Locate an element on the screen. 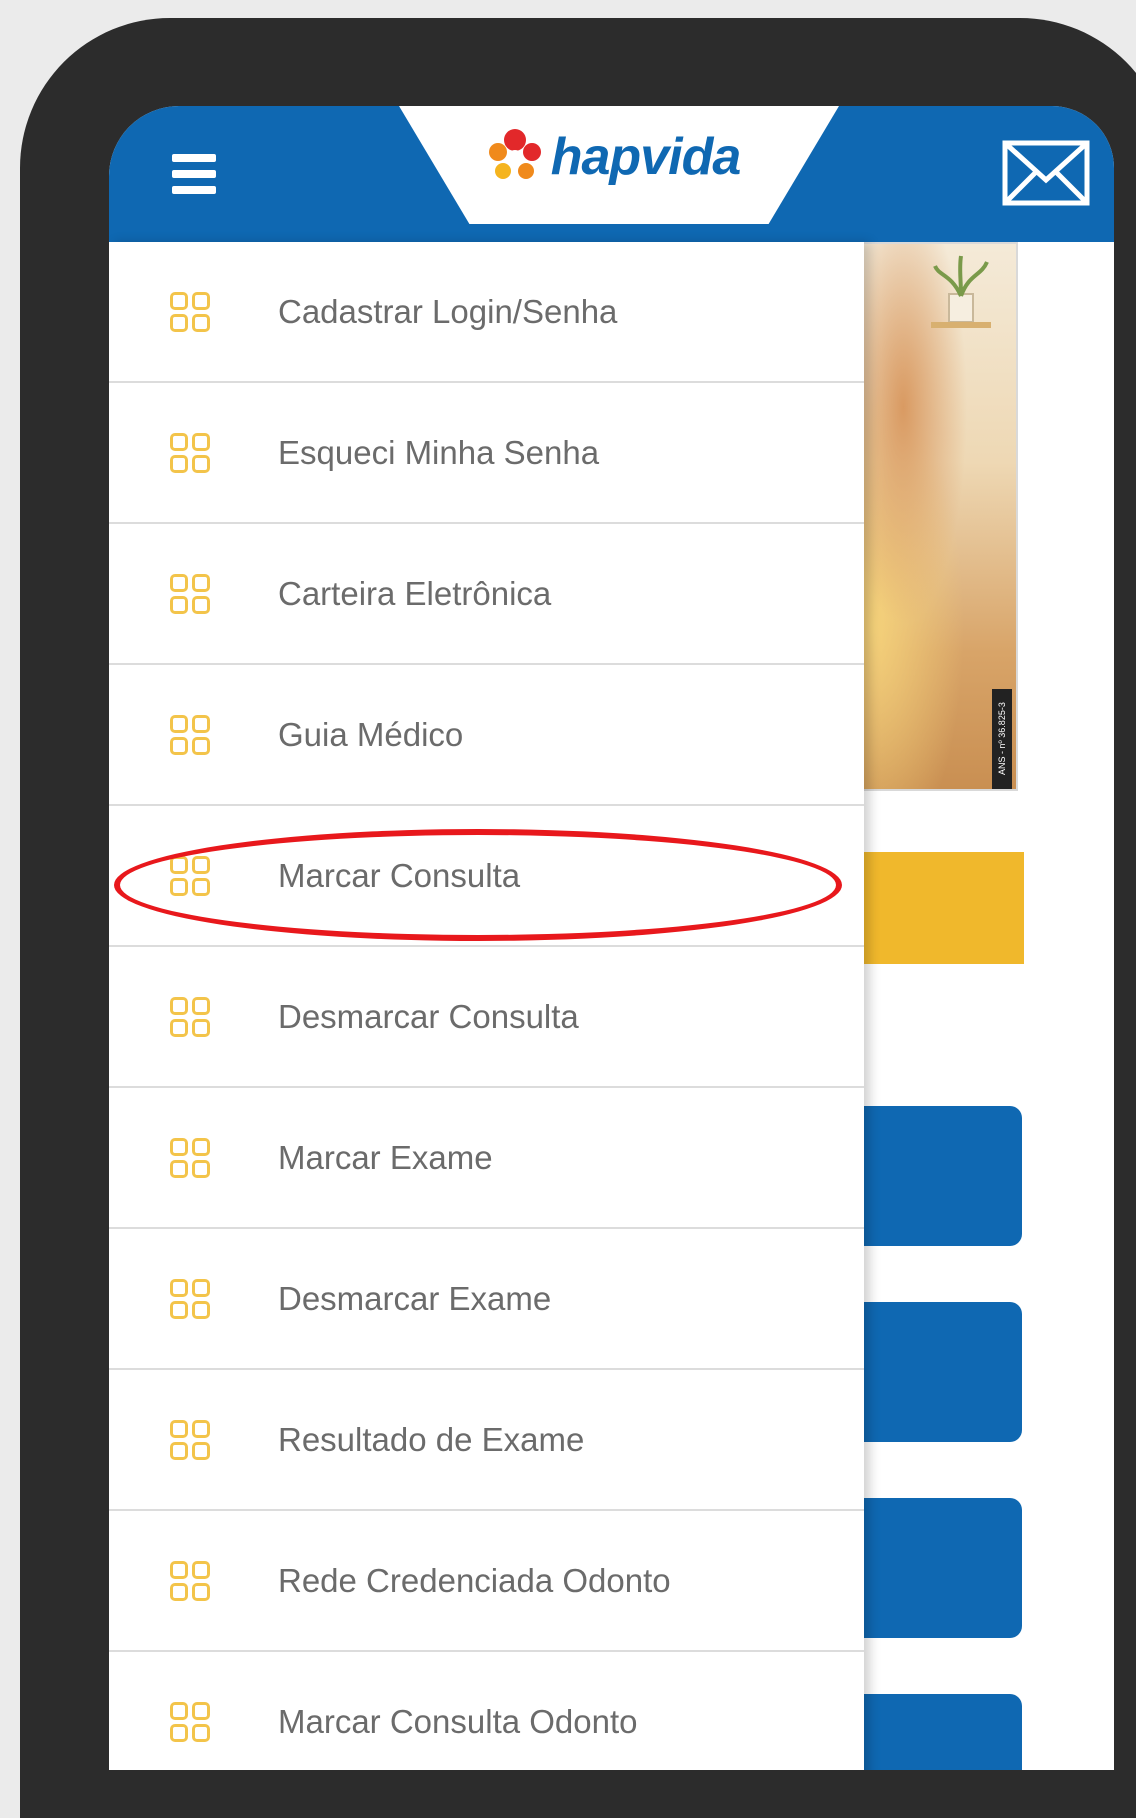 Image resolution: width=1136 pixels, height=1818 pixels. menu-item: Rede Credenciada Odonto is located at coordinates (486, 1581).